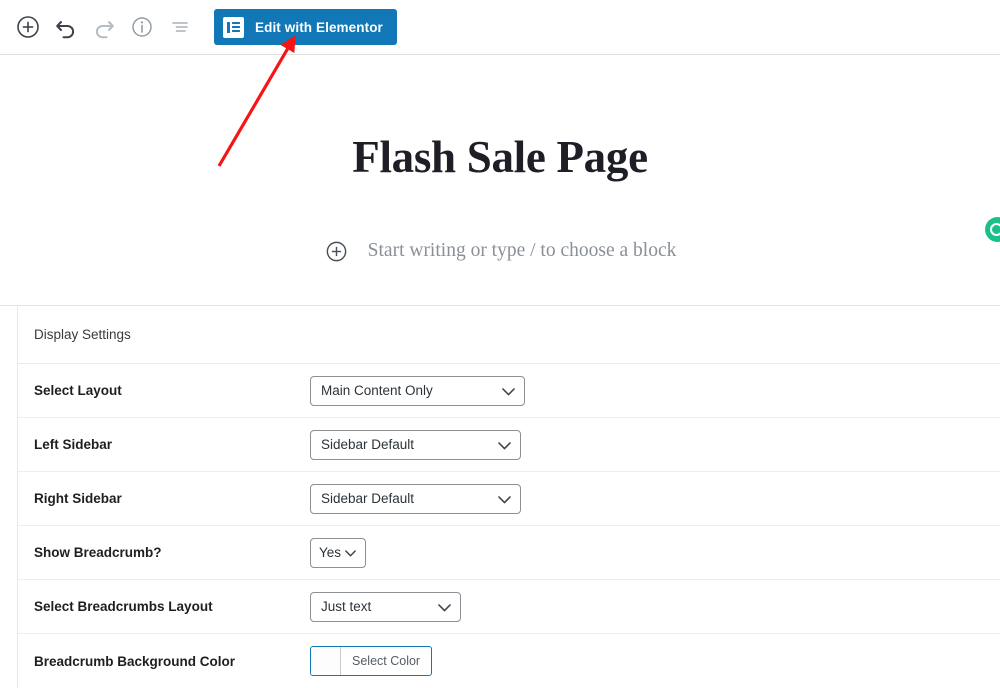 Image resolution: width=1000 pixels, height=688 pixels. I want to click on info-icon, so click(142, 27).